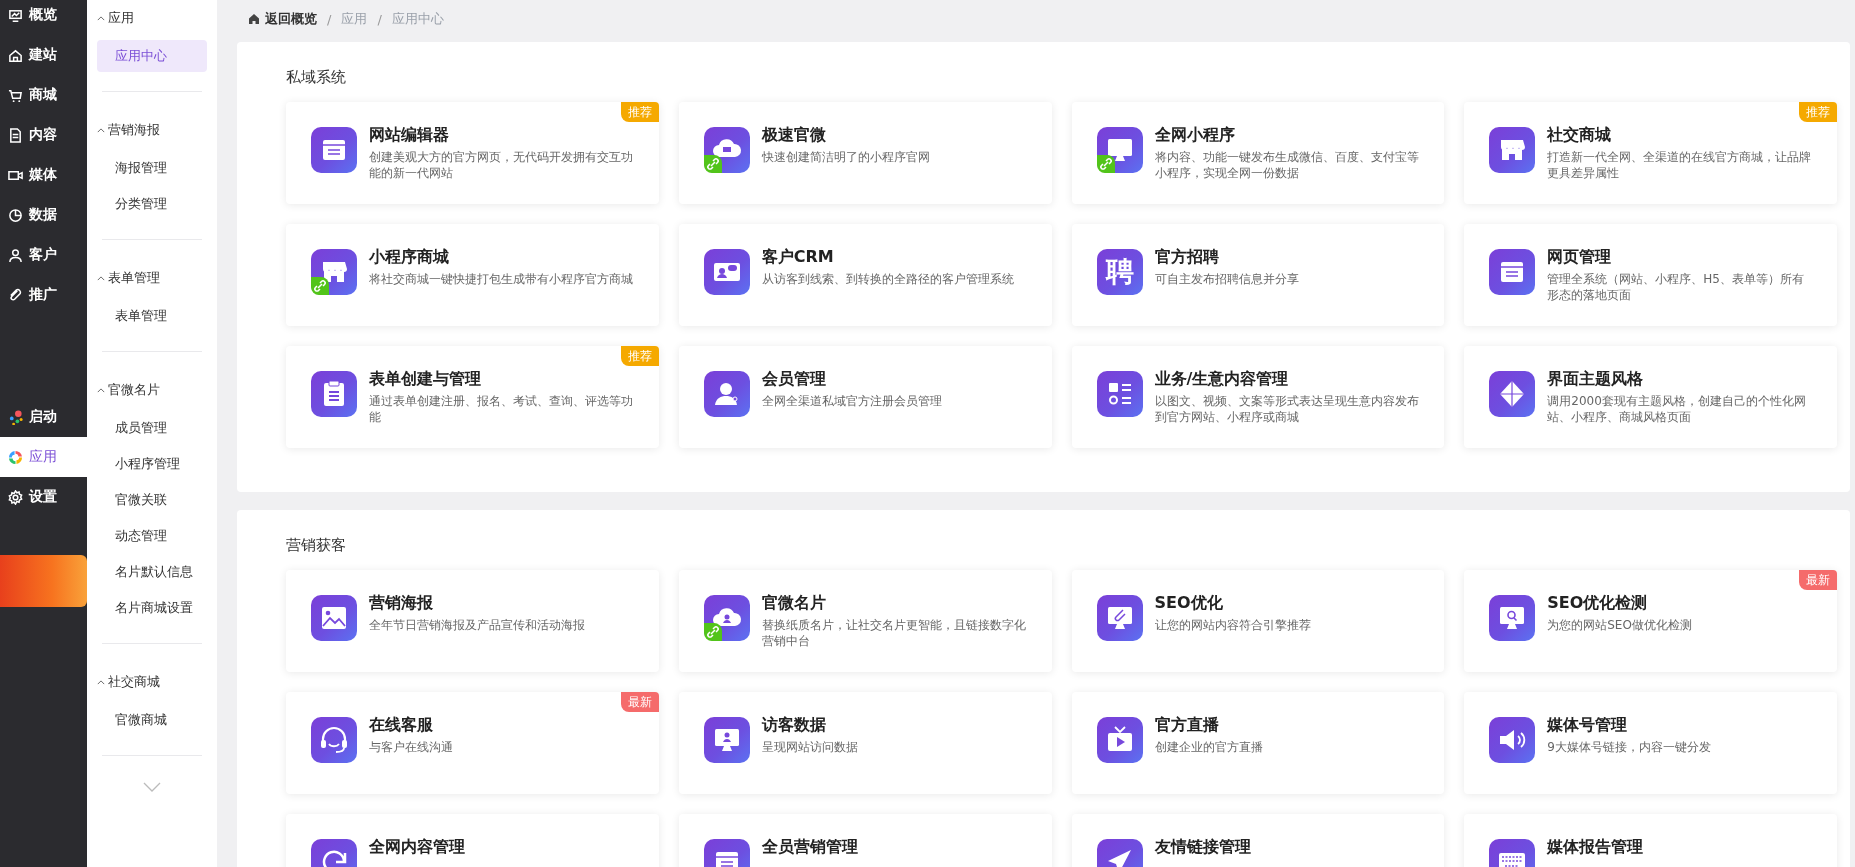  What do you see at coordinates (152, 608) in the screenshot?
I see `menu-item: 名片商城设置` at bounding box center [152, 608].